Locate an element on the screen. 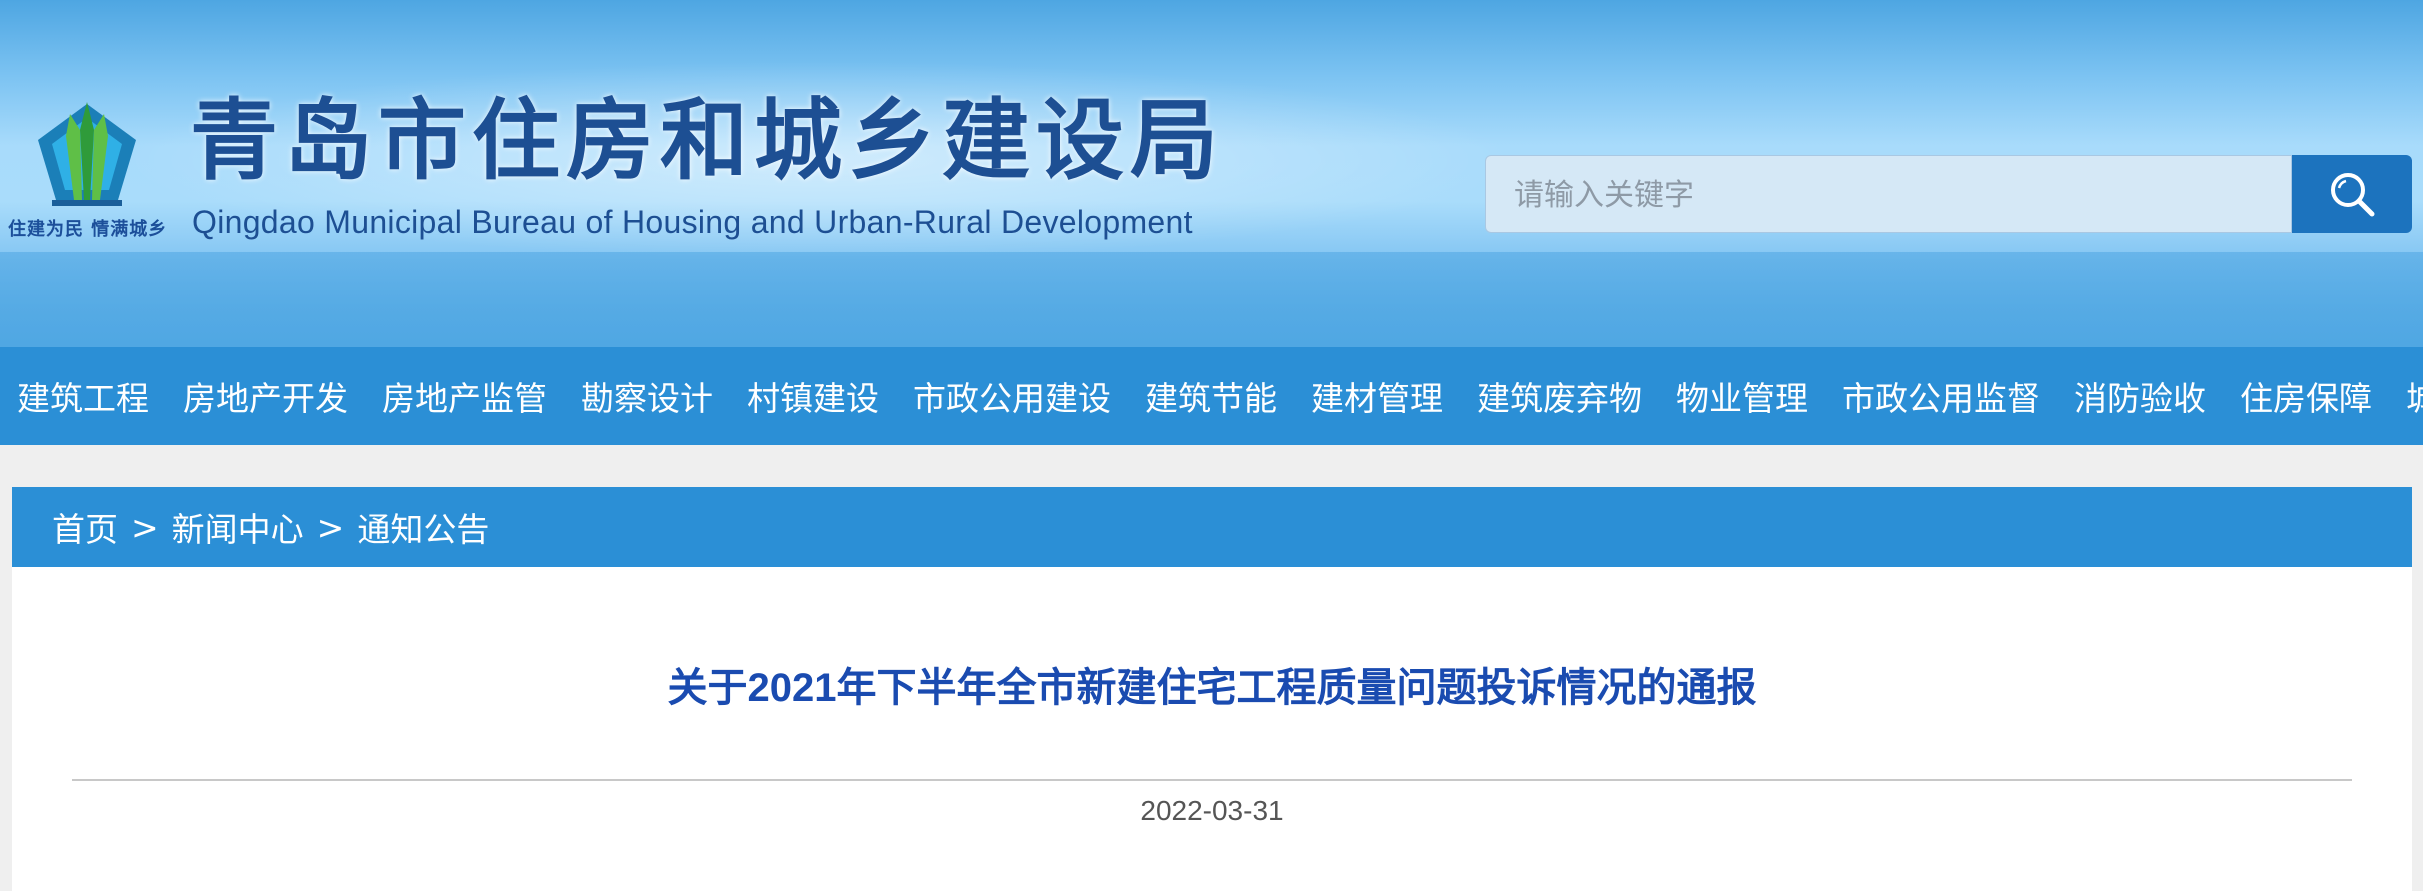 This screenshot has width=2423, height=891. nav-item-real-estate-supervision: 房地产监管 is located at coordinates (464, 396).